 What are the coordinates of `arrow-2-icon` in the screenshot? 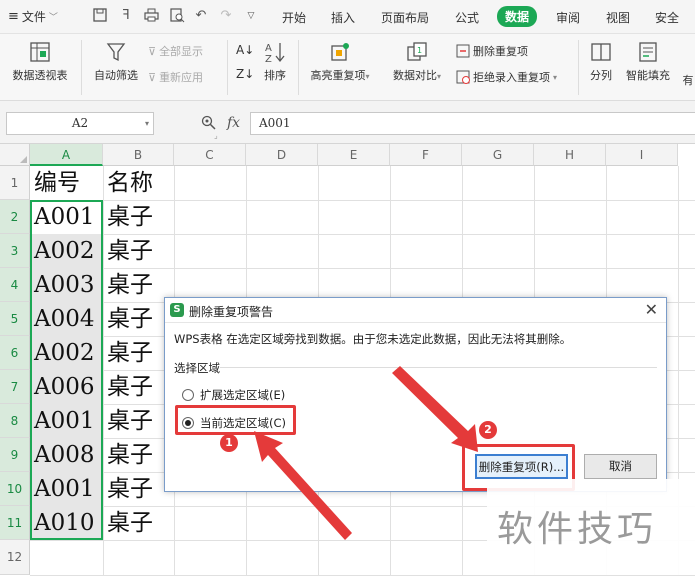 It's located at (435, 409).